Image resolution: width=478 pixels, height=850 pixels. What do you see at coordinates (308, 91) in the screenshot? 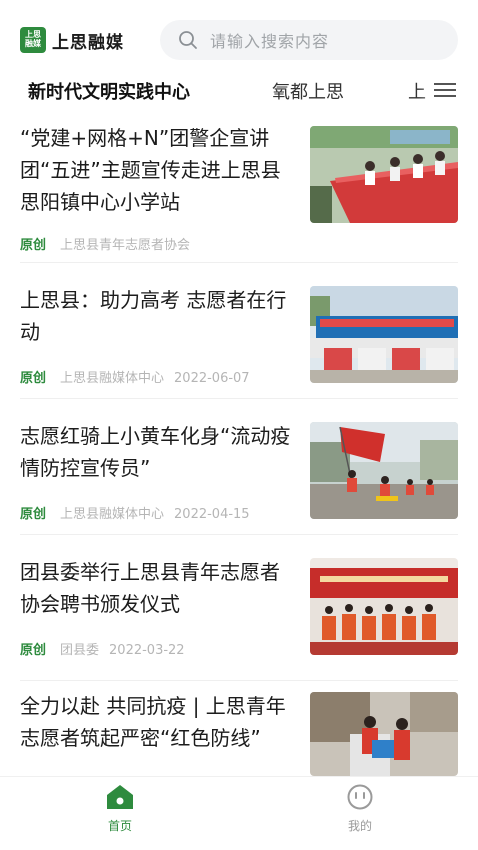
I see `tab-yangdu: 氧都上思` at bounding box center [308, 91].